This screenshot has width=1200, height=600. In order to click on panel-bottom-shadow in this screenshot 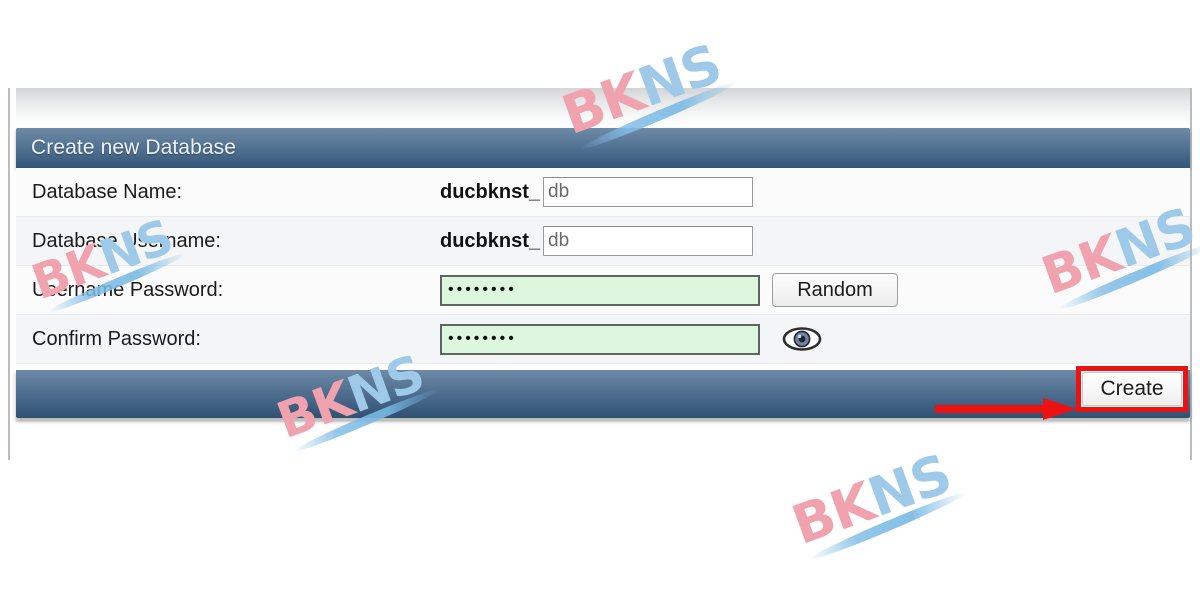, I will do `click(603, 421)`.